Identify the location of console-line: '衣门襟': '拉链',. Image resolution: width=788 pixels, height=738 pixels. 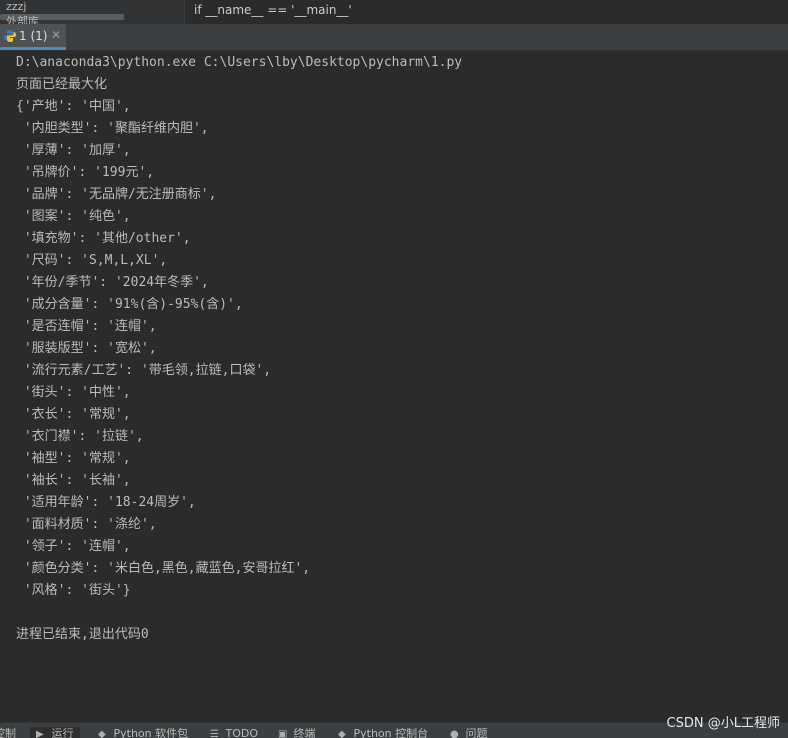
(80, 436).